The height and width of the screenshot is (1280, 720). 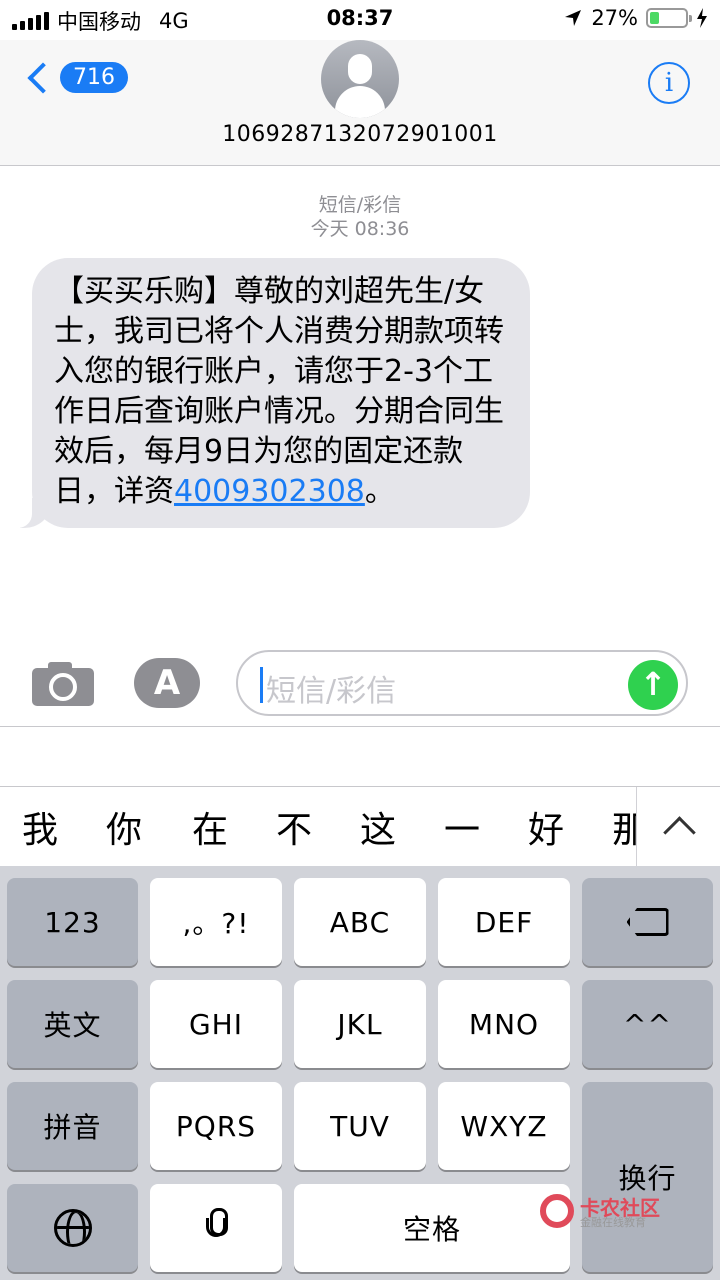 What do you see at coordinates (653, 685) in the screenshot?
I see `send-icon: ↑` at bounding box center [653, 685].